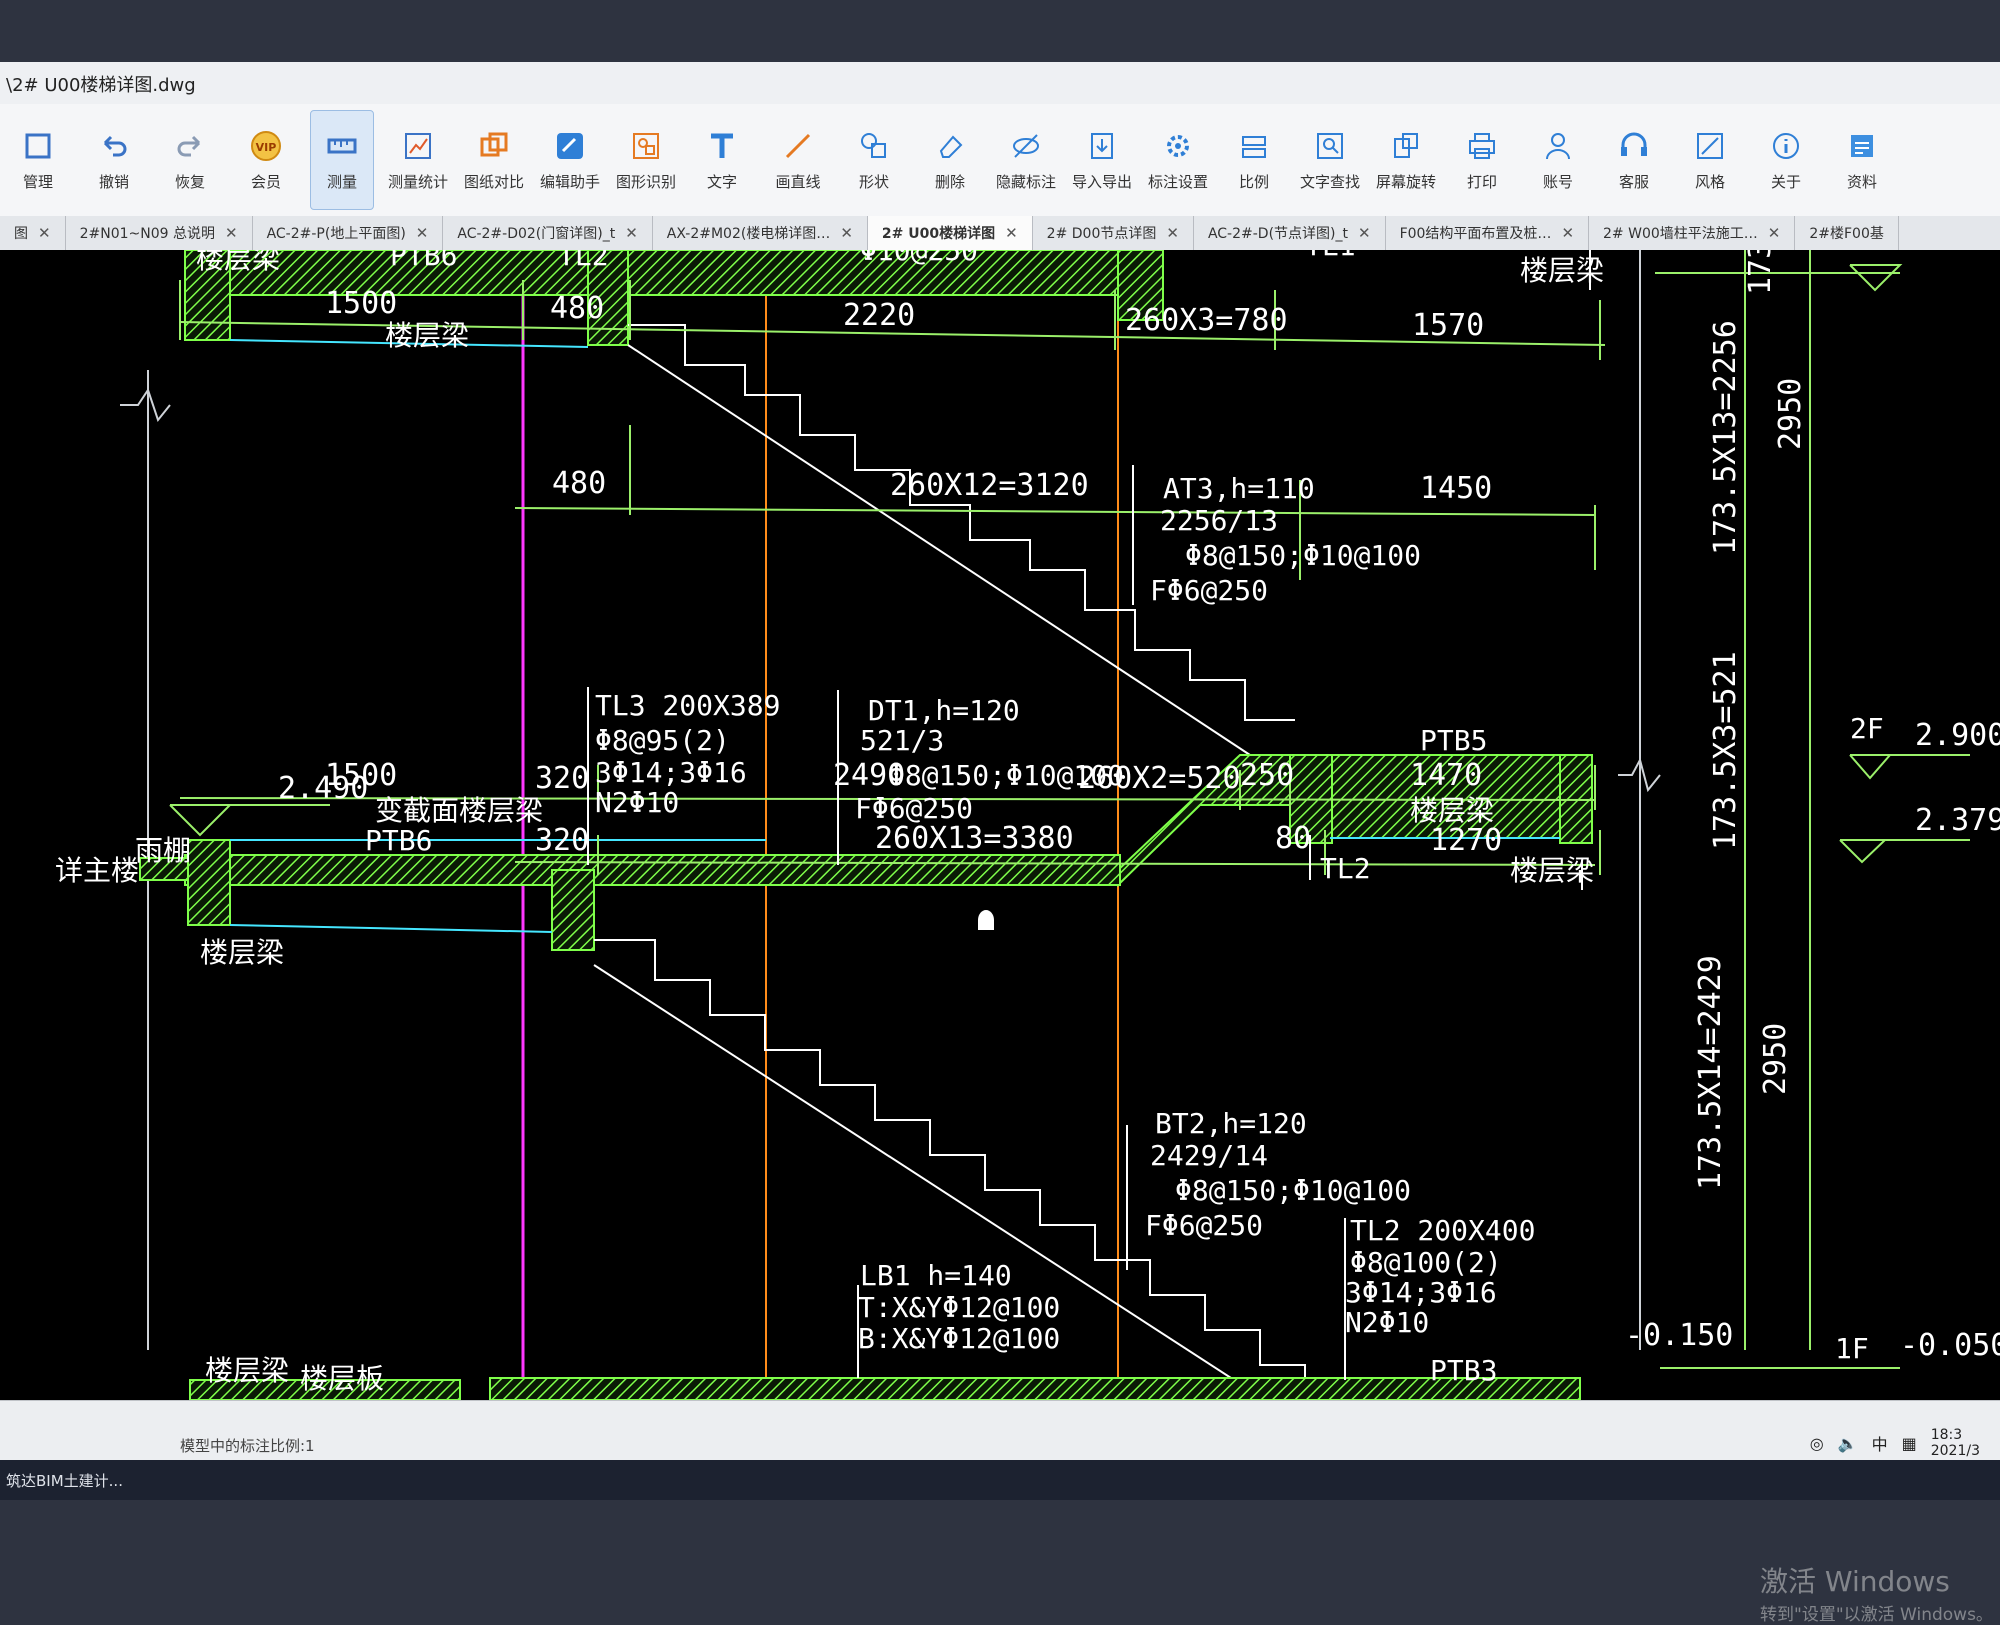  I want to click on measure-stats-button: 测量统计, so click(418, 160).